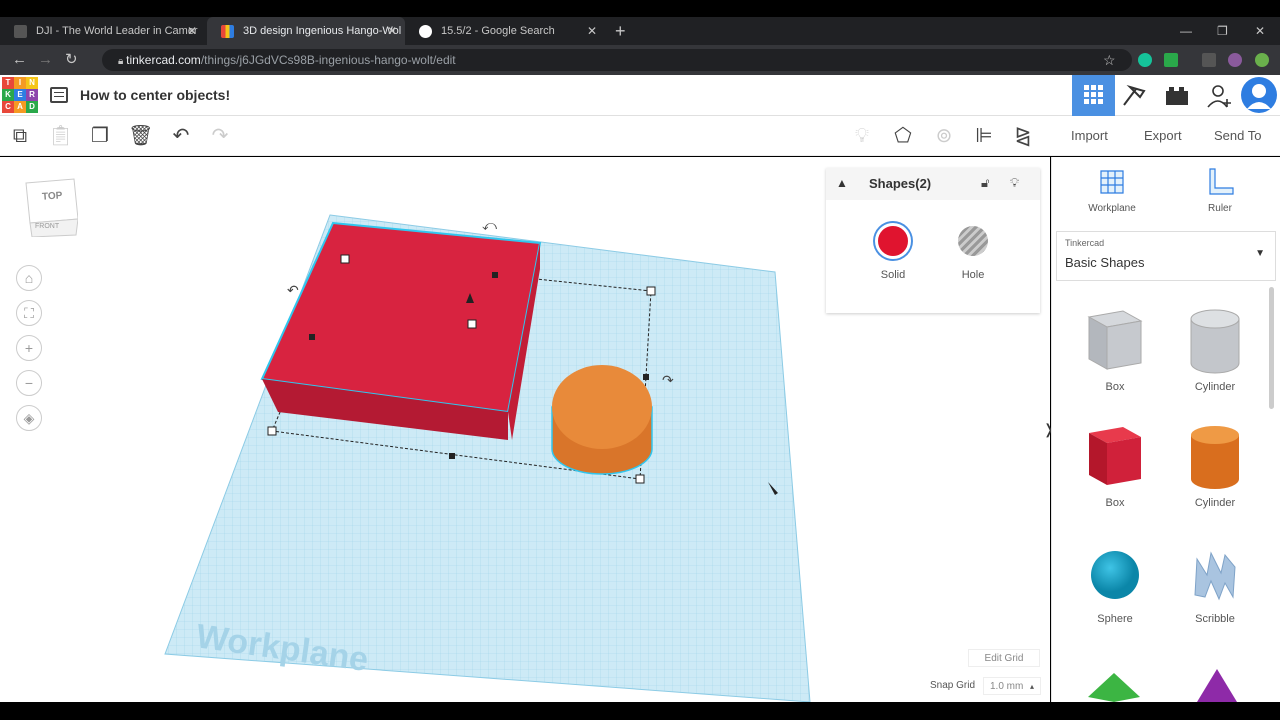  I want to click on zoom-in-icon: +, so click(29, 348).